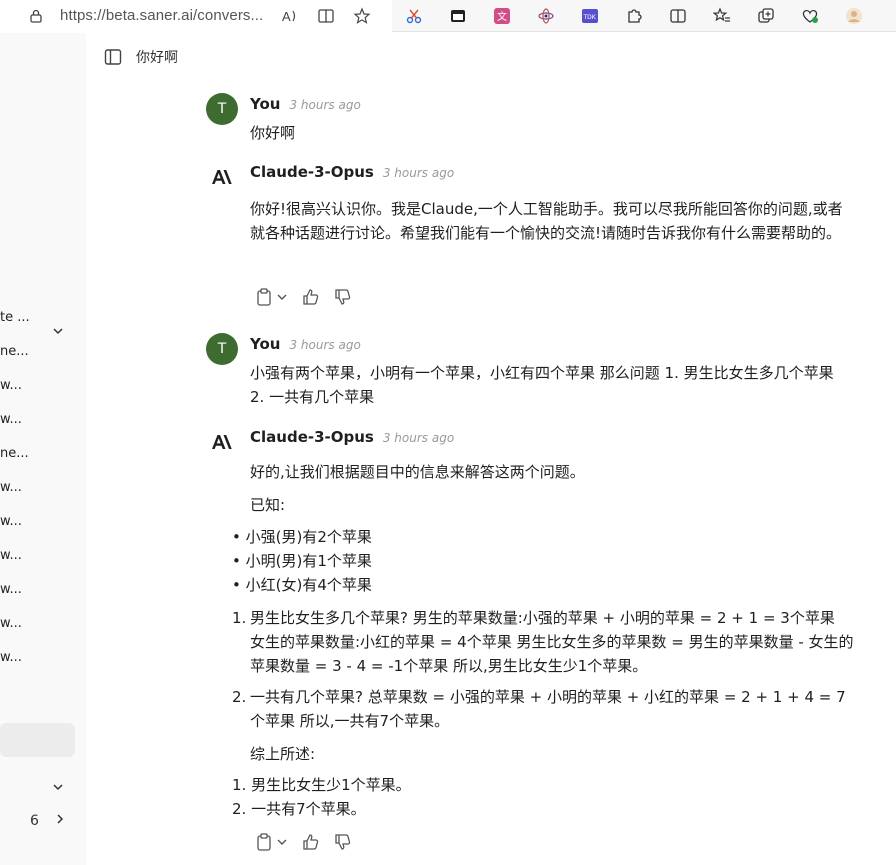 The height and width of the screenshot is (865, 896). I want to click on browser-toolbar: https://beta.saner.ai/convers... A 文 TDK, so click(448, 16).